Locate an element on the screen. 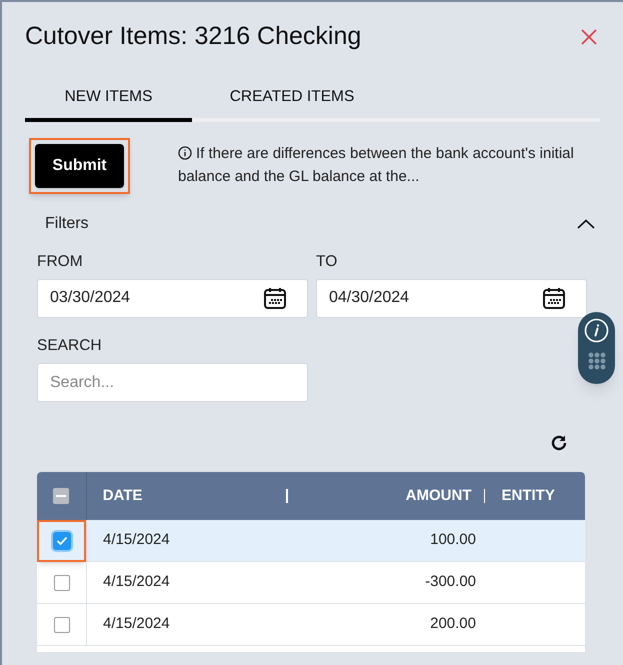  column-header: ENTITY is located at coordinates (535, 496).